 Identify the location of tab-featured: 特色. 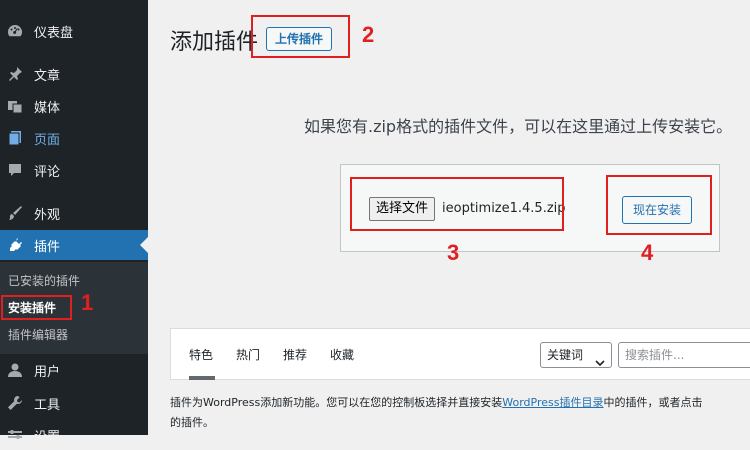
(201, 354).